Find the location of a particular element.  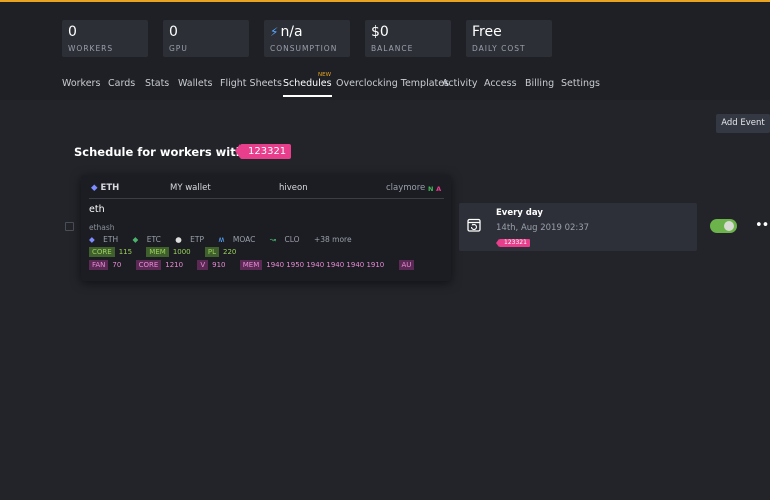

oc-label: FAN is located at coordinates (99, 265).